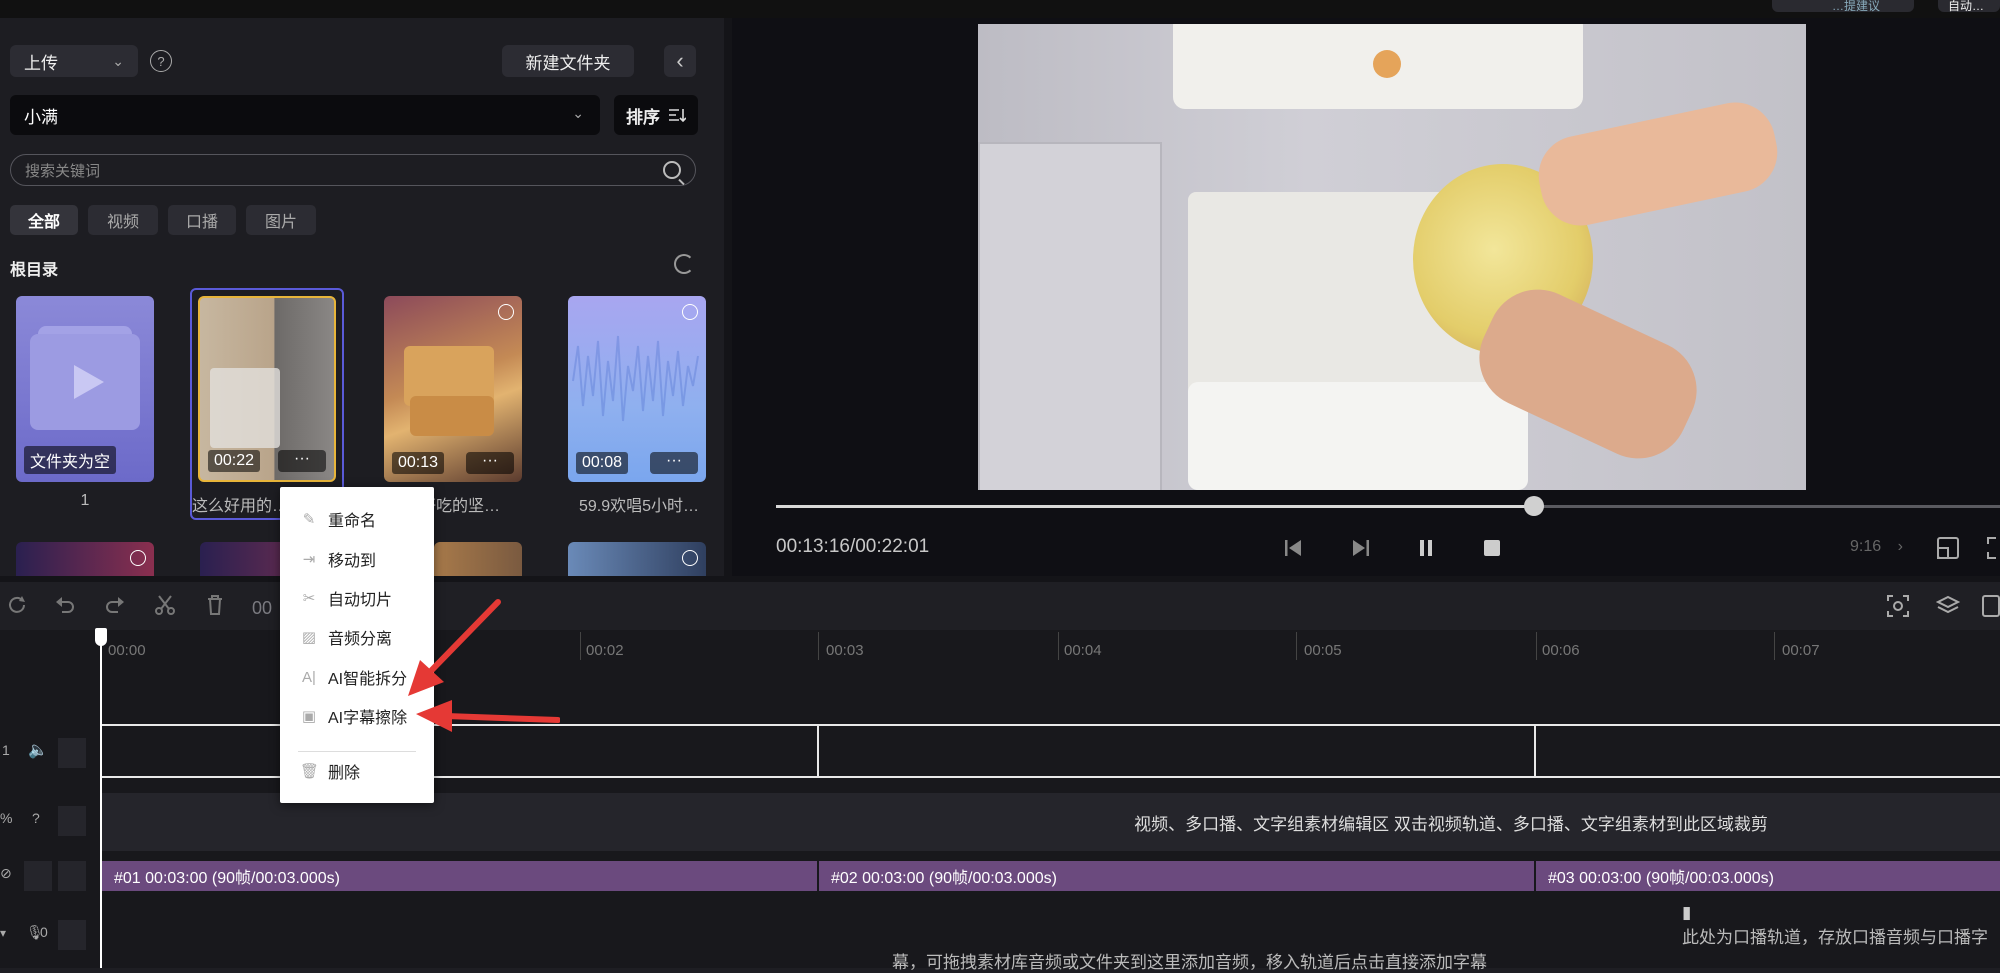 Image resolution: width=2000 pixels, height=973 pixels. What do you see at coordinates (1948, 548) in the screenshot?
I see `crop-icon` at bounding box center [1948, 548].